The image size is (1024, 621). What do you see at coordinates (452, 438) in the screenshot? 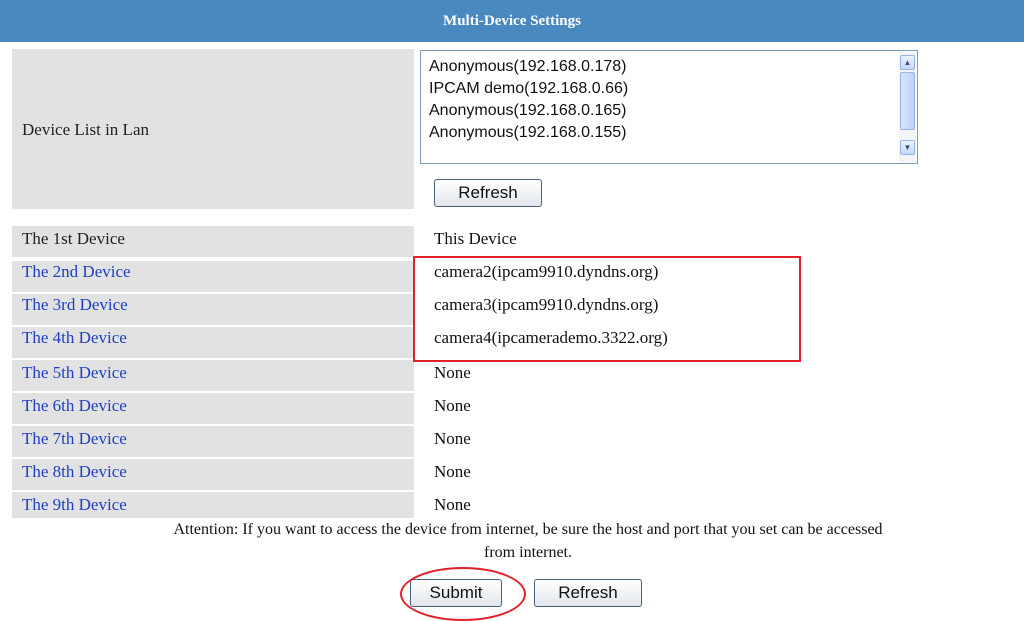
I see `device-7-value: None` at bounding box center [452, 438].